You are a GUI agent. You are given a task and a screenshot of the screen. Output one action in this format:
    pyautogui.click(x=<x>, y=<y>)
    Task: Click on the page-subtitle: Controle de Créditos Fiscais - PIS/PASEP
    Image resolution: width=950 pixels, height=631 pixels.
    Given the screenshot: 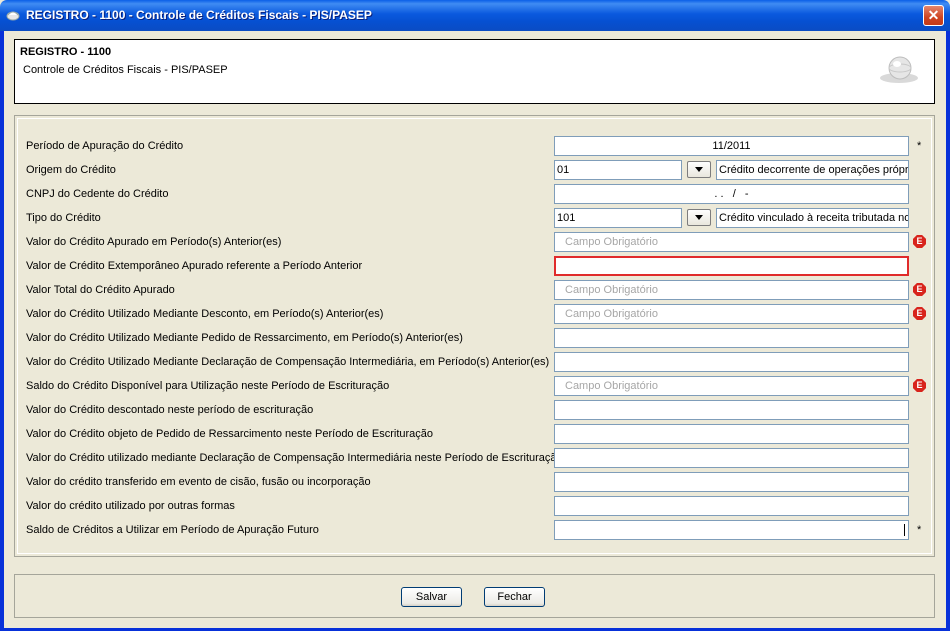 What is the action you would take?
    pyautogui.click(x=125, y=70)
    